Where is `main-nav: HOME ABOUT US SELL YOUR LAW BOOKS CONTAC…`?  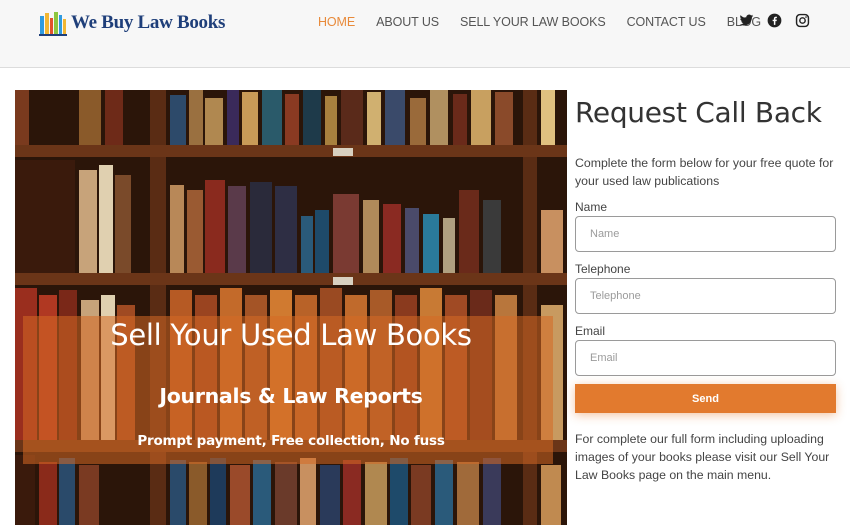 main-nav: HOME ABOUT US SELL YOUR LAW BOOKS CONTAC… is located at coordinates (550, 22).